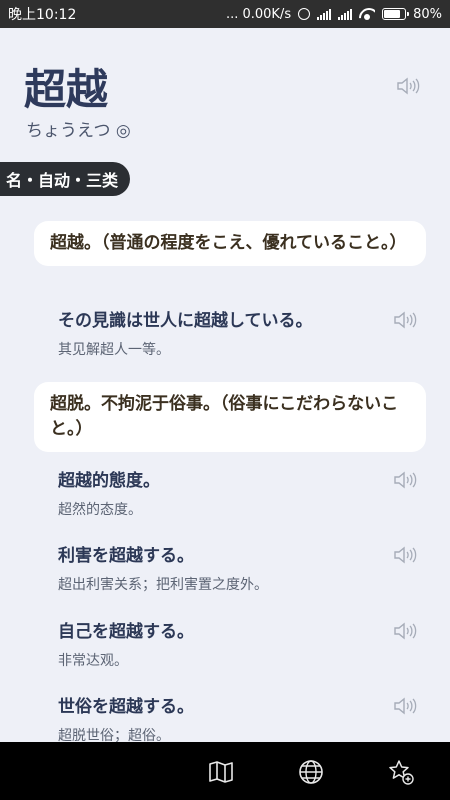 The image size is (450, 800). I want to click on star-add-icon, so click(401, 772).